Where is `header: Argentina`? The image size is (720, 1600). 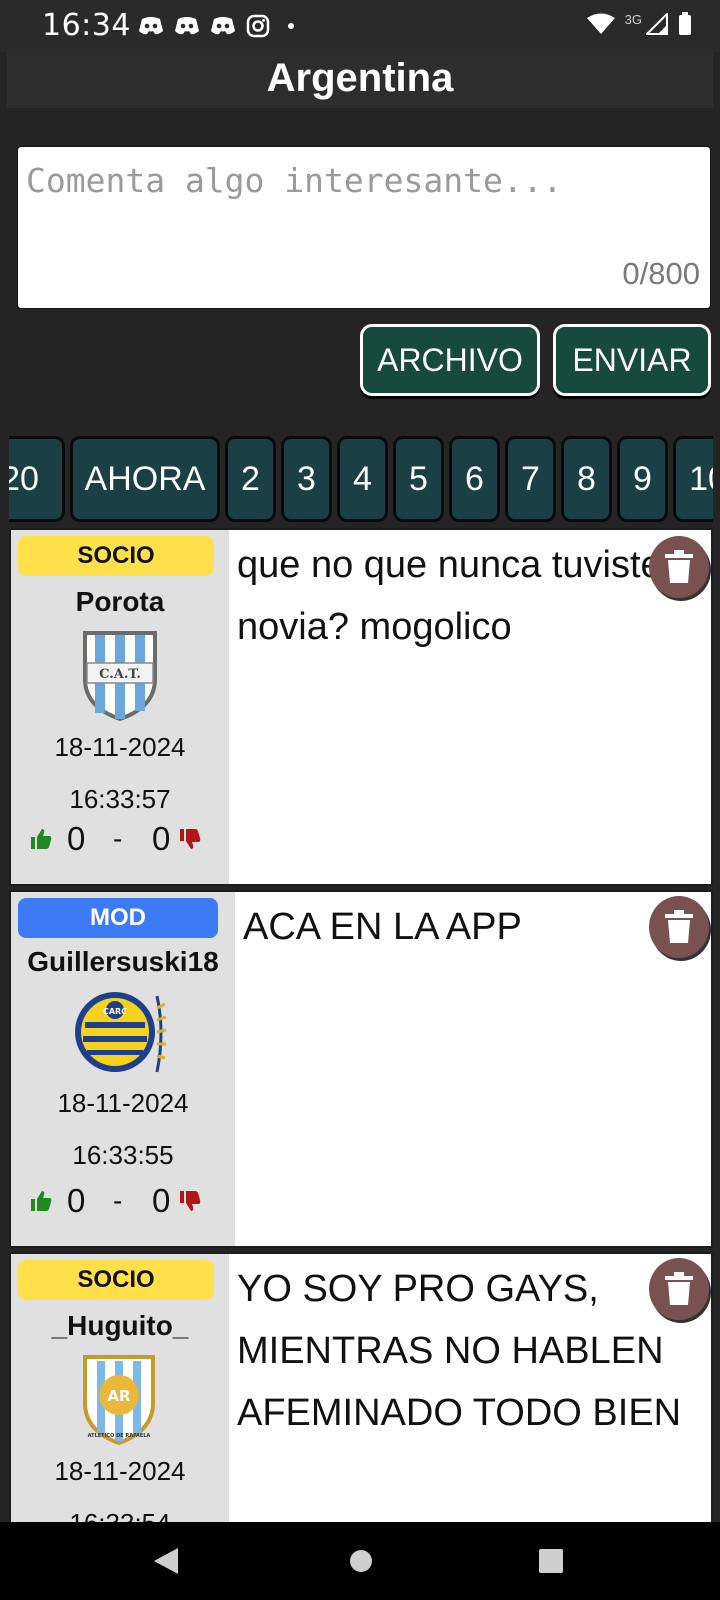
header: Argentina is located at coordinates (360, 80).